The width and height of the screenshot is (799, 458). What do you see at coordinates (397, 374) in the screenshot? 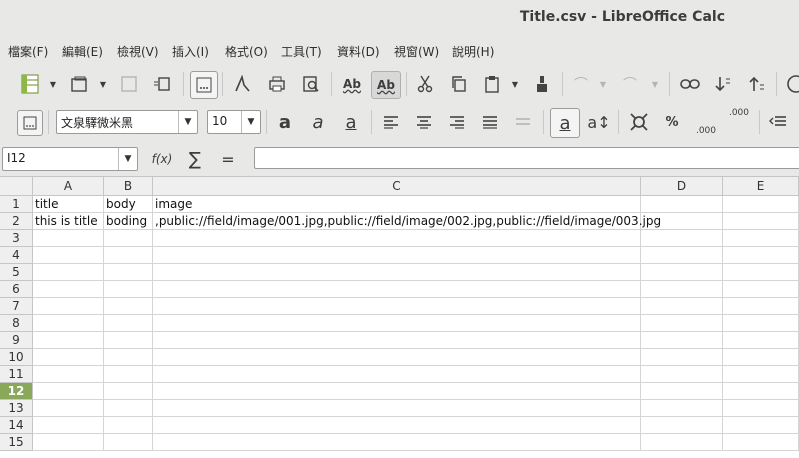
I see `cell-c11` at bounding box center [397, 374].